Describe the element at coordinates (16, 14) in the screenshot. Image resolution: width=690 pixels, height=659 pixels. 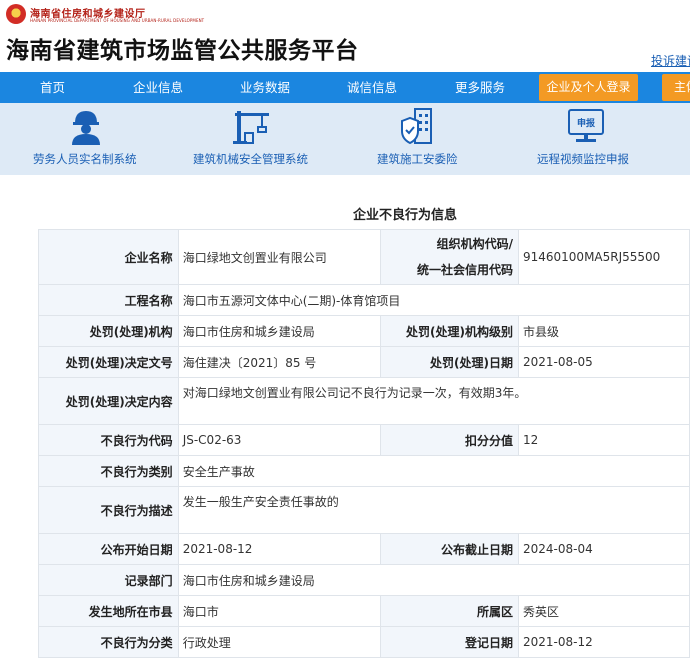
I see `national-emblem-icon` at that location.